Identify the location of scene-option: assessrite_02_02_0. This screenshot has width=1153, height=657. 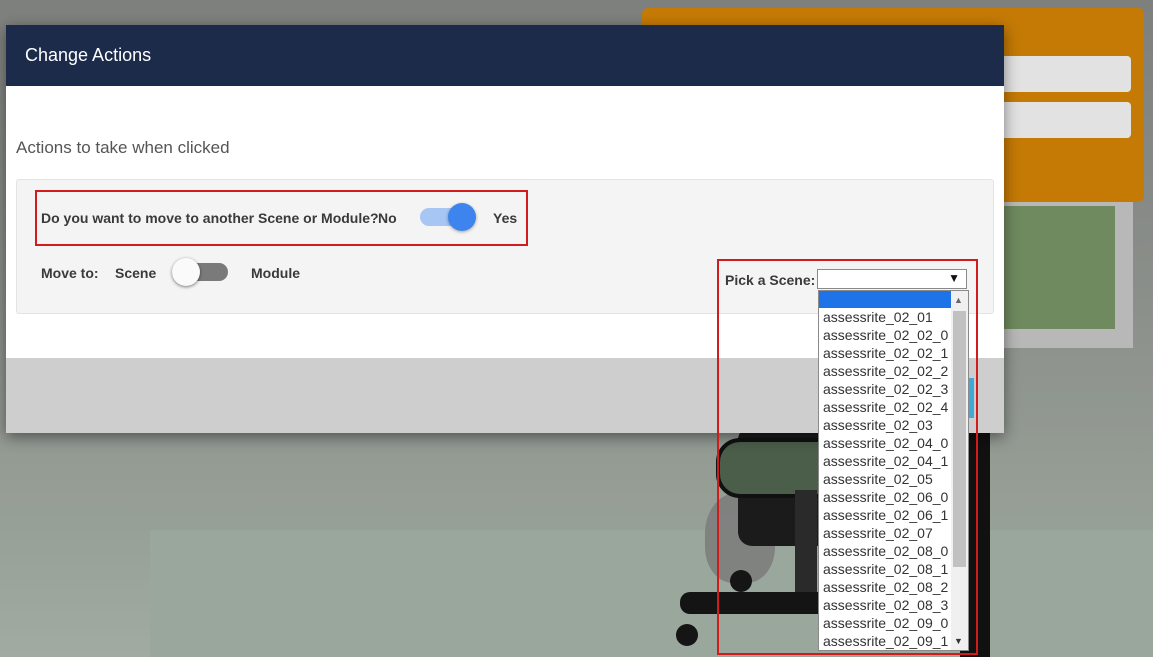
(893, 335).